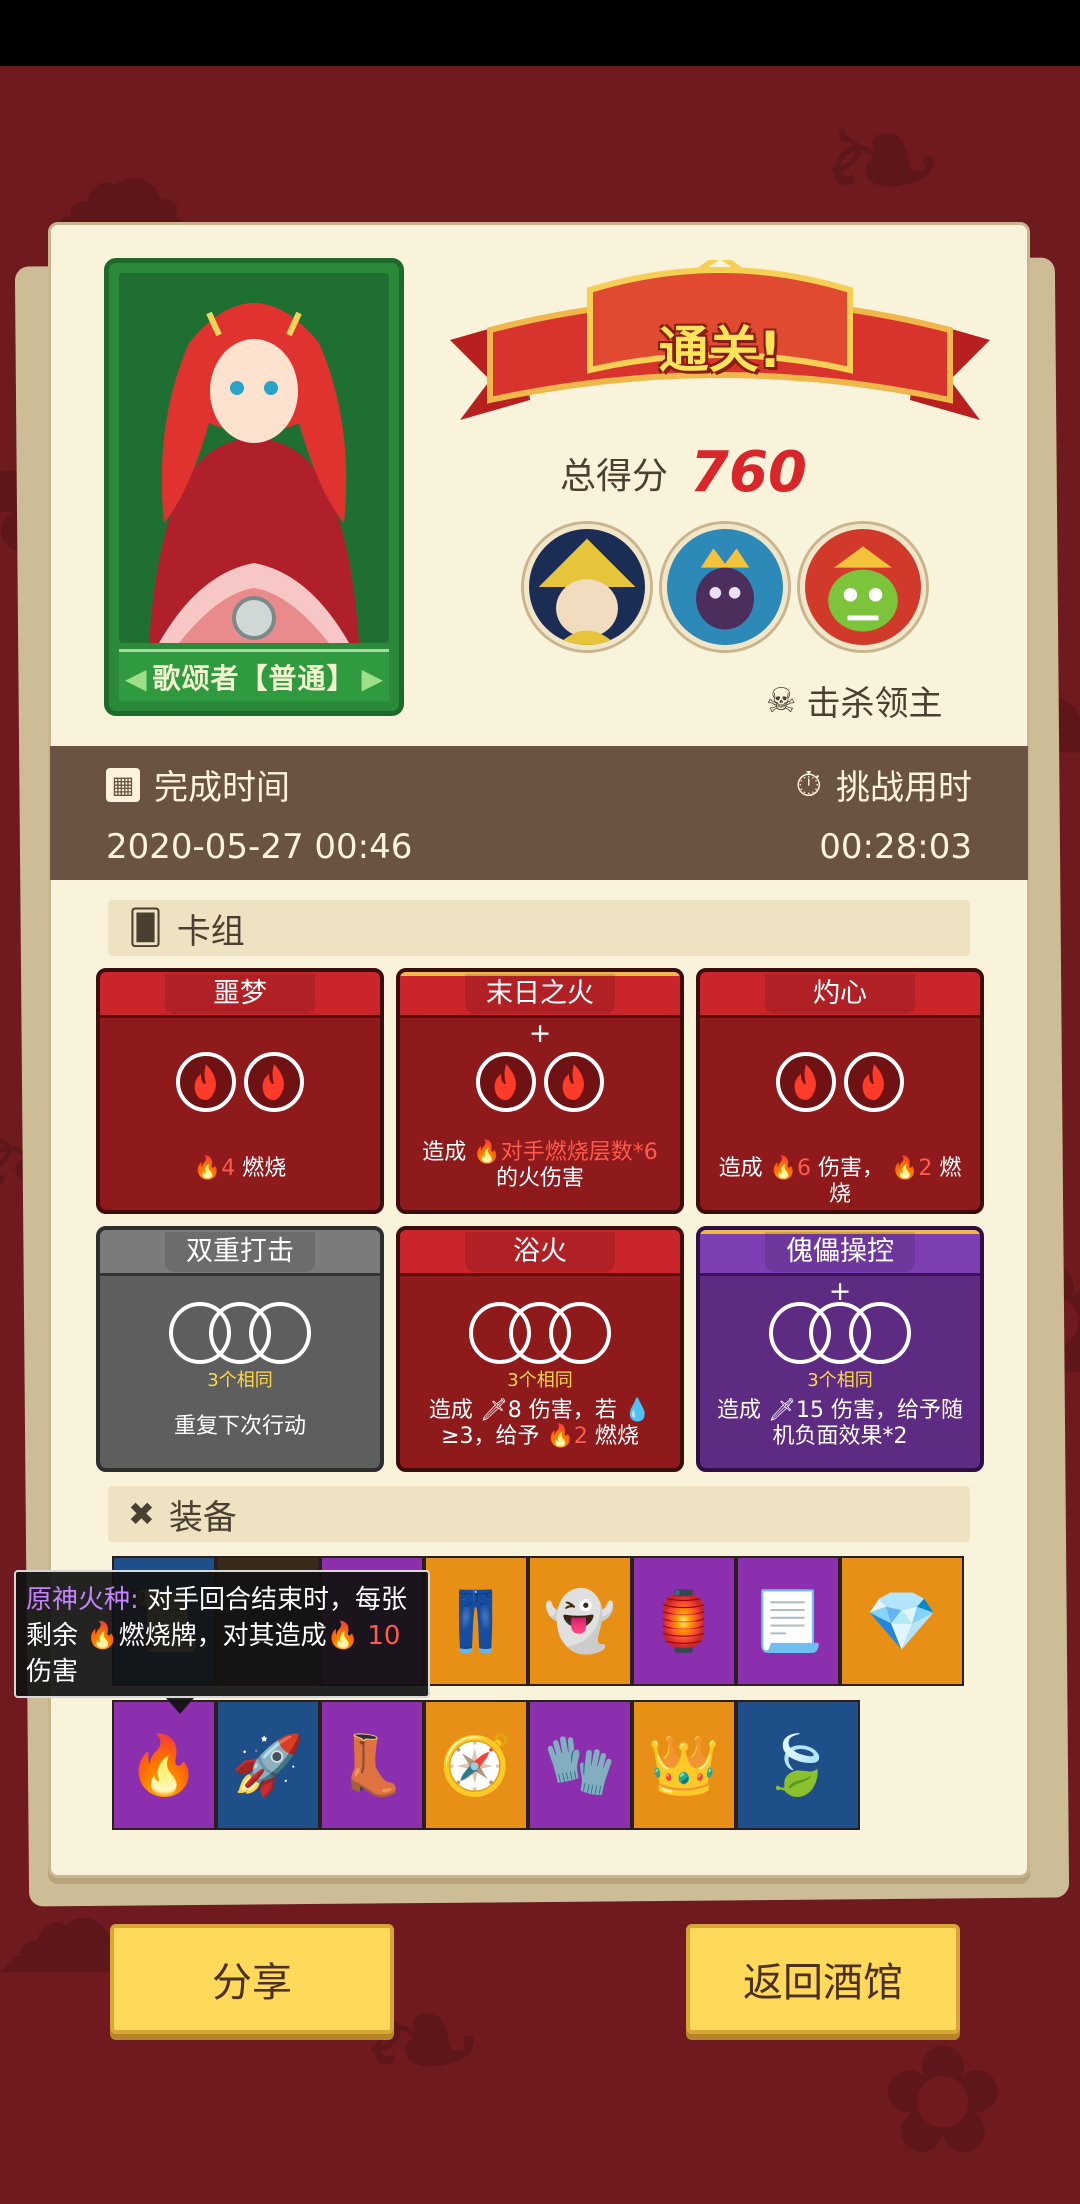  What do you see at coordinates (823, 1979) in the screenshot?
I see `back-to-tavern-button: 返回酒馆` at bounding box center [823, 1979].